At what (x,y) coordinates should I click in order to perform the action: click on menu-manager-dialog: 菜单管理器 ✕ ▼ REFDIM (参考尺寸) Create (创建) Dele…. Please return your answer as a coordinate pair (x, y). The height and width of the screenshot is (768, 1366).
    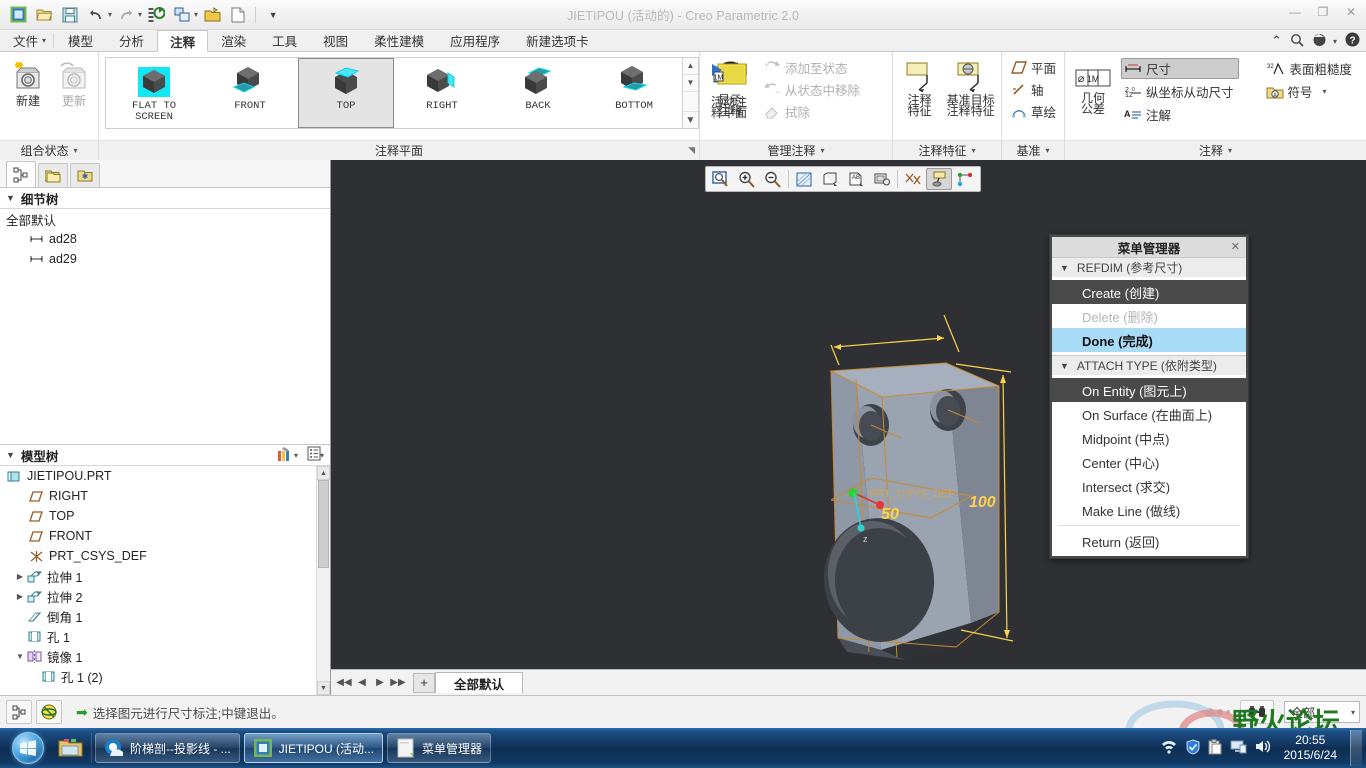
    Looking at the image, I should click on (1149, 396).